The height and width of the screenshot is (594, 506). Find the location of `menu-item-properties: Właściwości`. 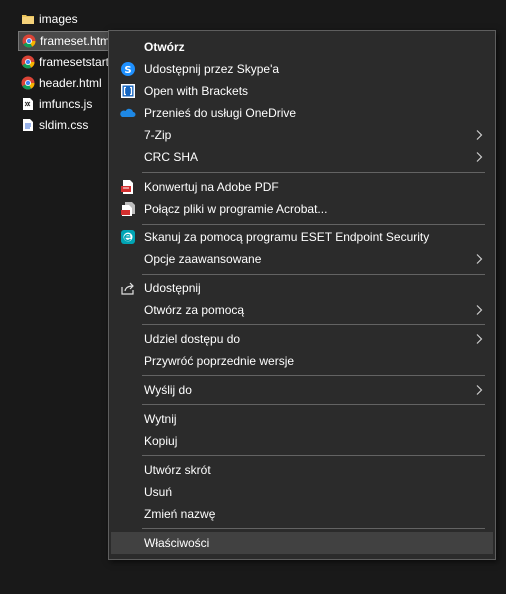

menu-item-properties: Właściwości is located at coordinates (302, 543).